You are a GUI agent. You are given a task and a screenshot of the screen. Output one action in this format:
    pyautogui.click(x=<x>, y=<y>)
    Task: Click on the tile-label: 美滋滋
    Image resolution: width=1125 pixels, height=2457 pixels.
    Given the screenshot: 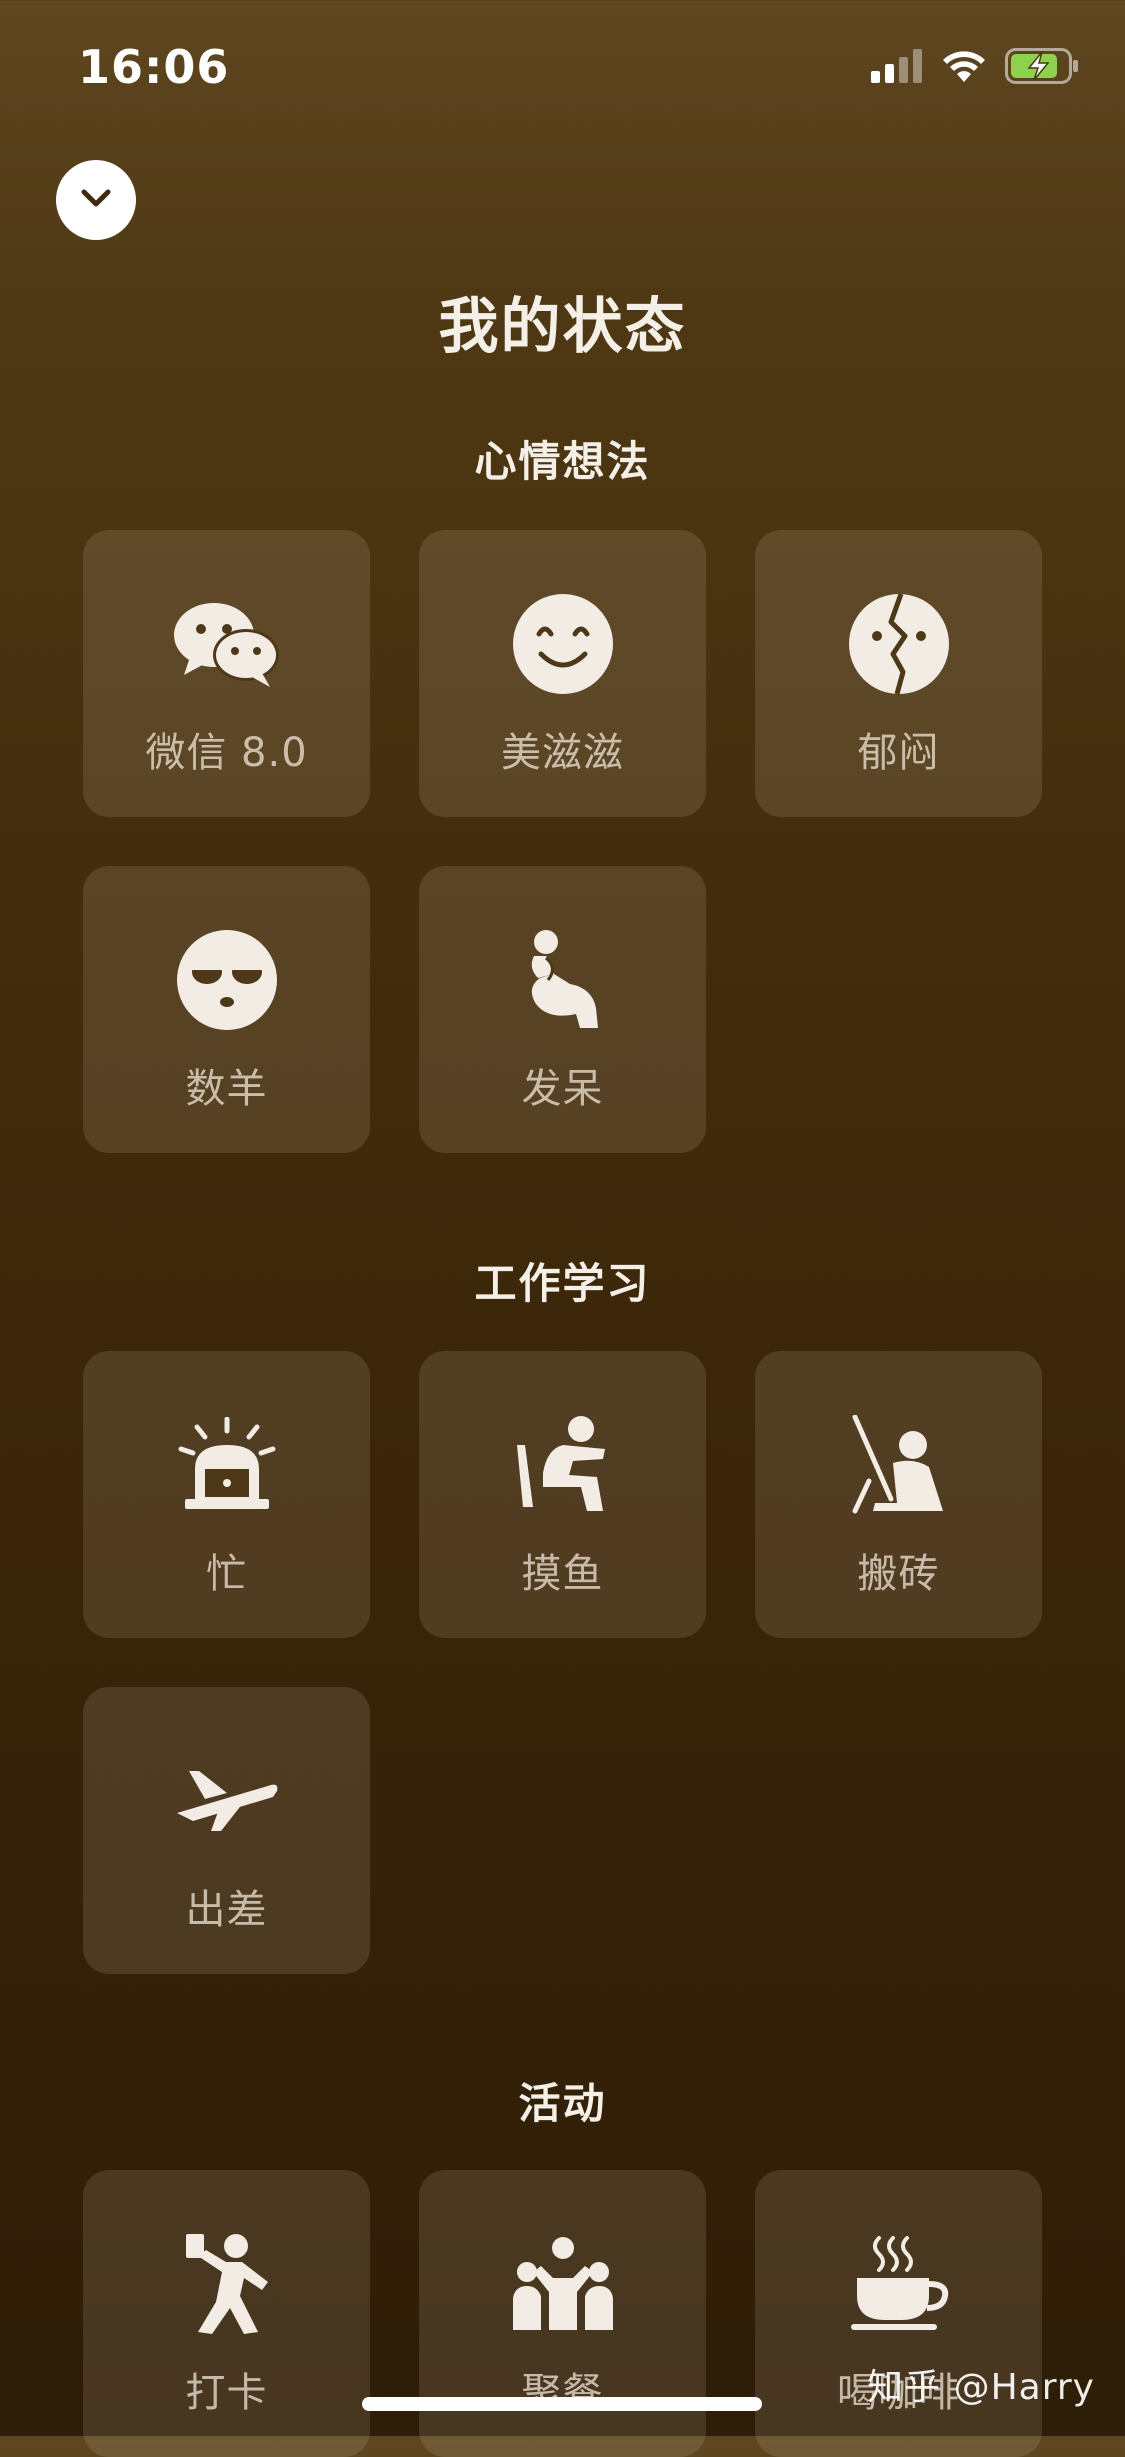 What is the action you would take?
    pyautogui.click(x=562, y=753)
    